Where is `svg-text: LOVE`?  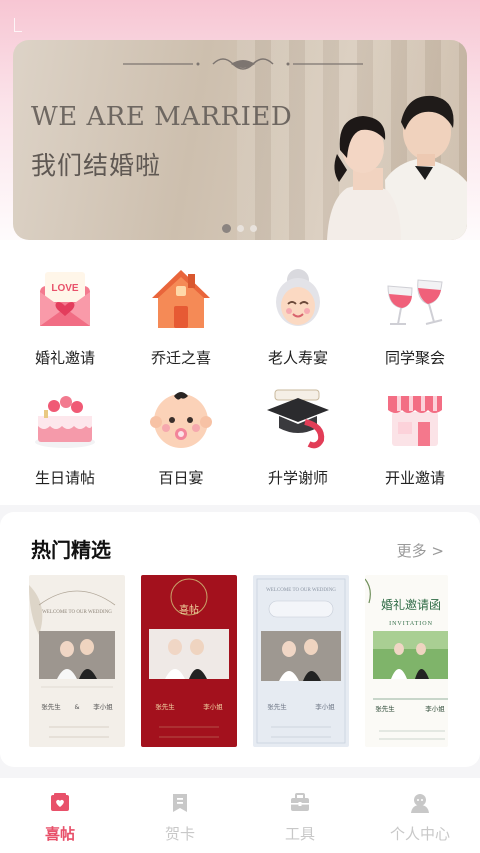
svg-text: LOVE is located at coordinates (65, 288).